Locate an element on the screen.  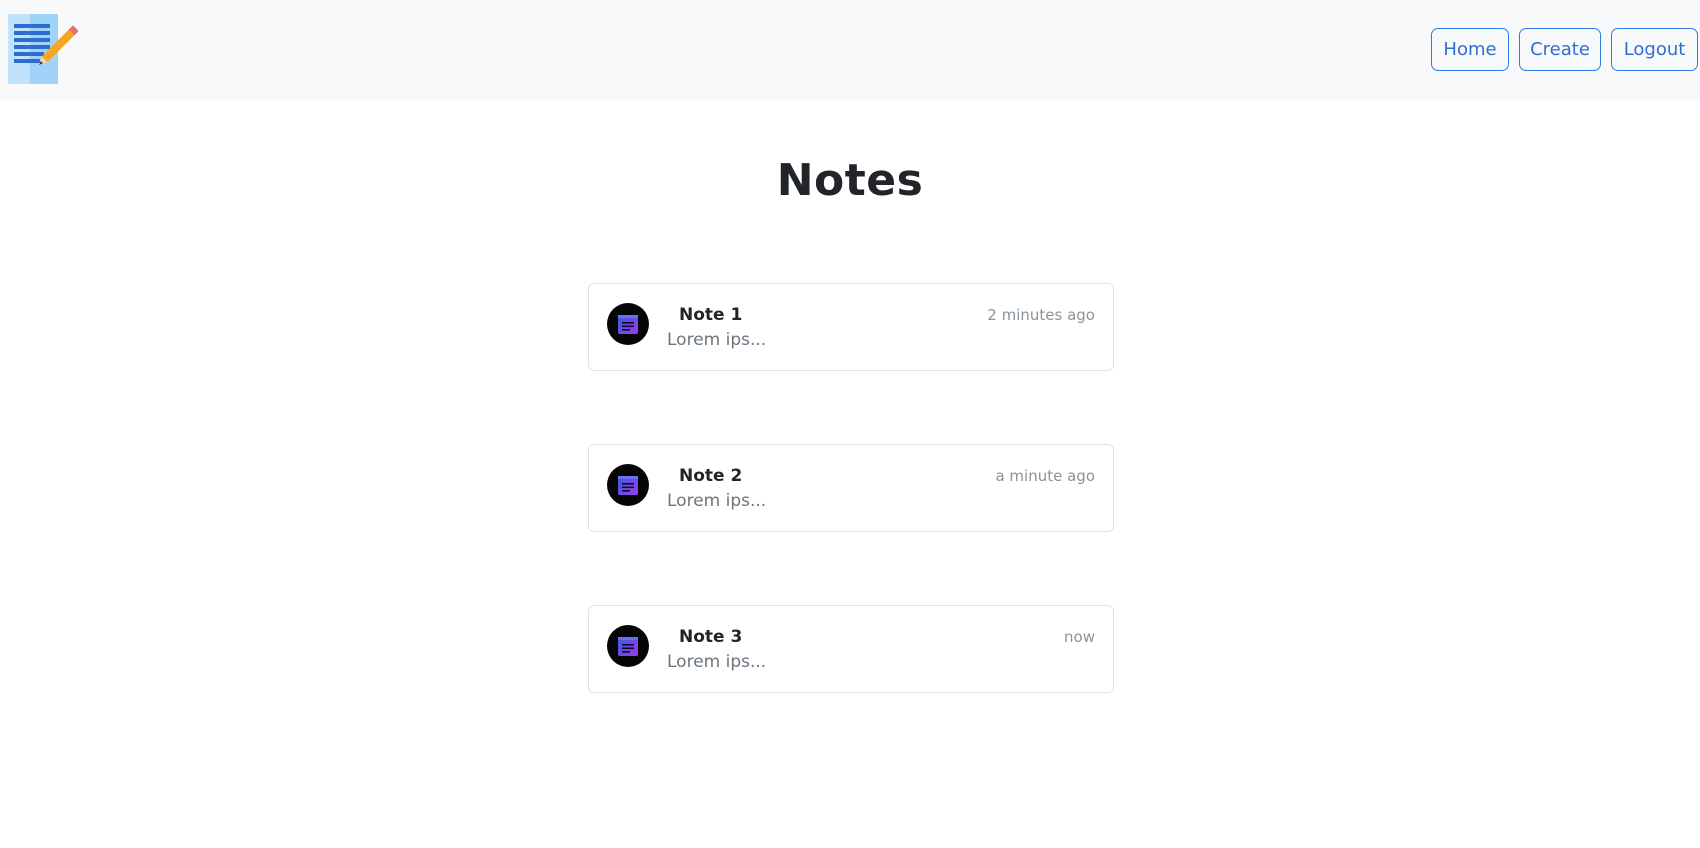
home-button: Home is located at coordinates (1470, 49).